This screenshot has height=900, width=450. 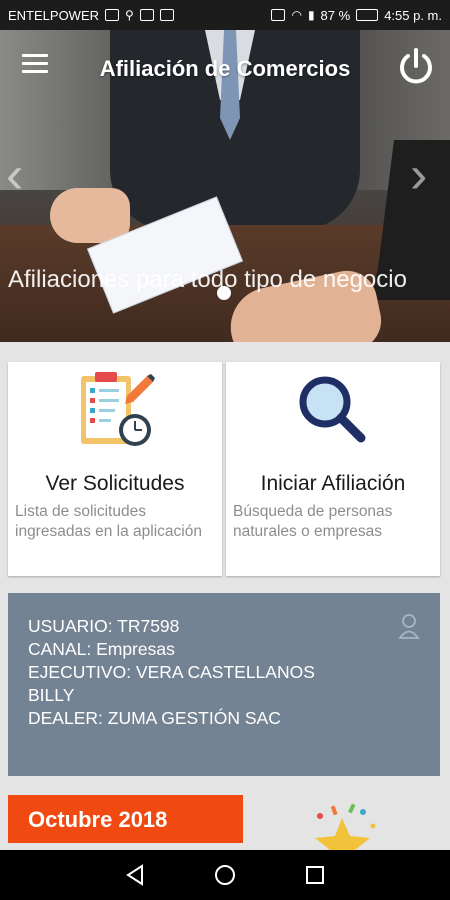 What do you see at coordinates (224, 293) in the screenshot?
I see `carousel-dot` at bounding box center [224, 293].